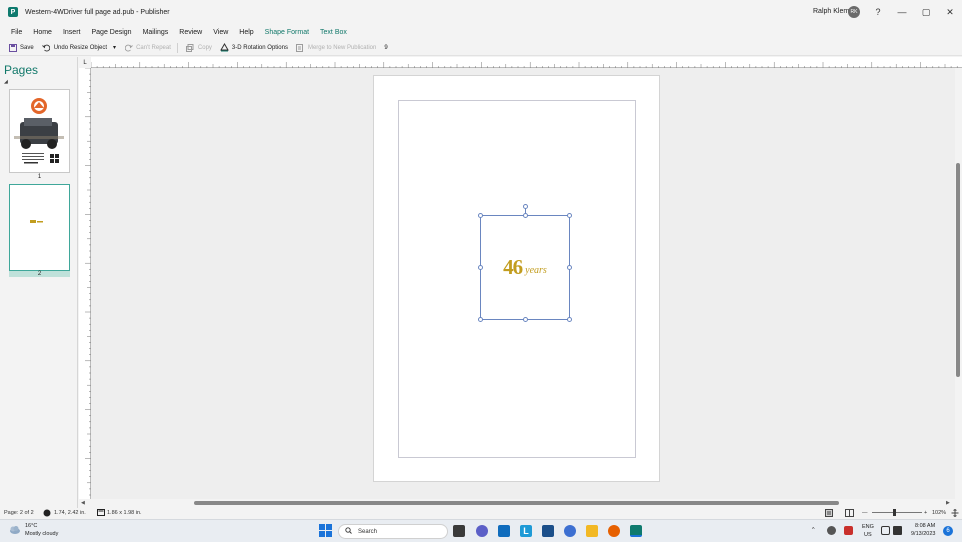 This screenshot has width=962, height=542. I want to click on weather-cloud-icon, so click(15, 530).